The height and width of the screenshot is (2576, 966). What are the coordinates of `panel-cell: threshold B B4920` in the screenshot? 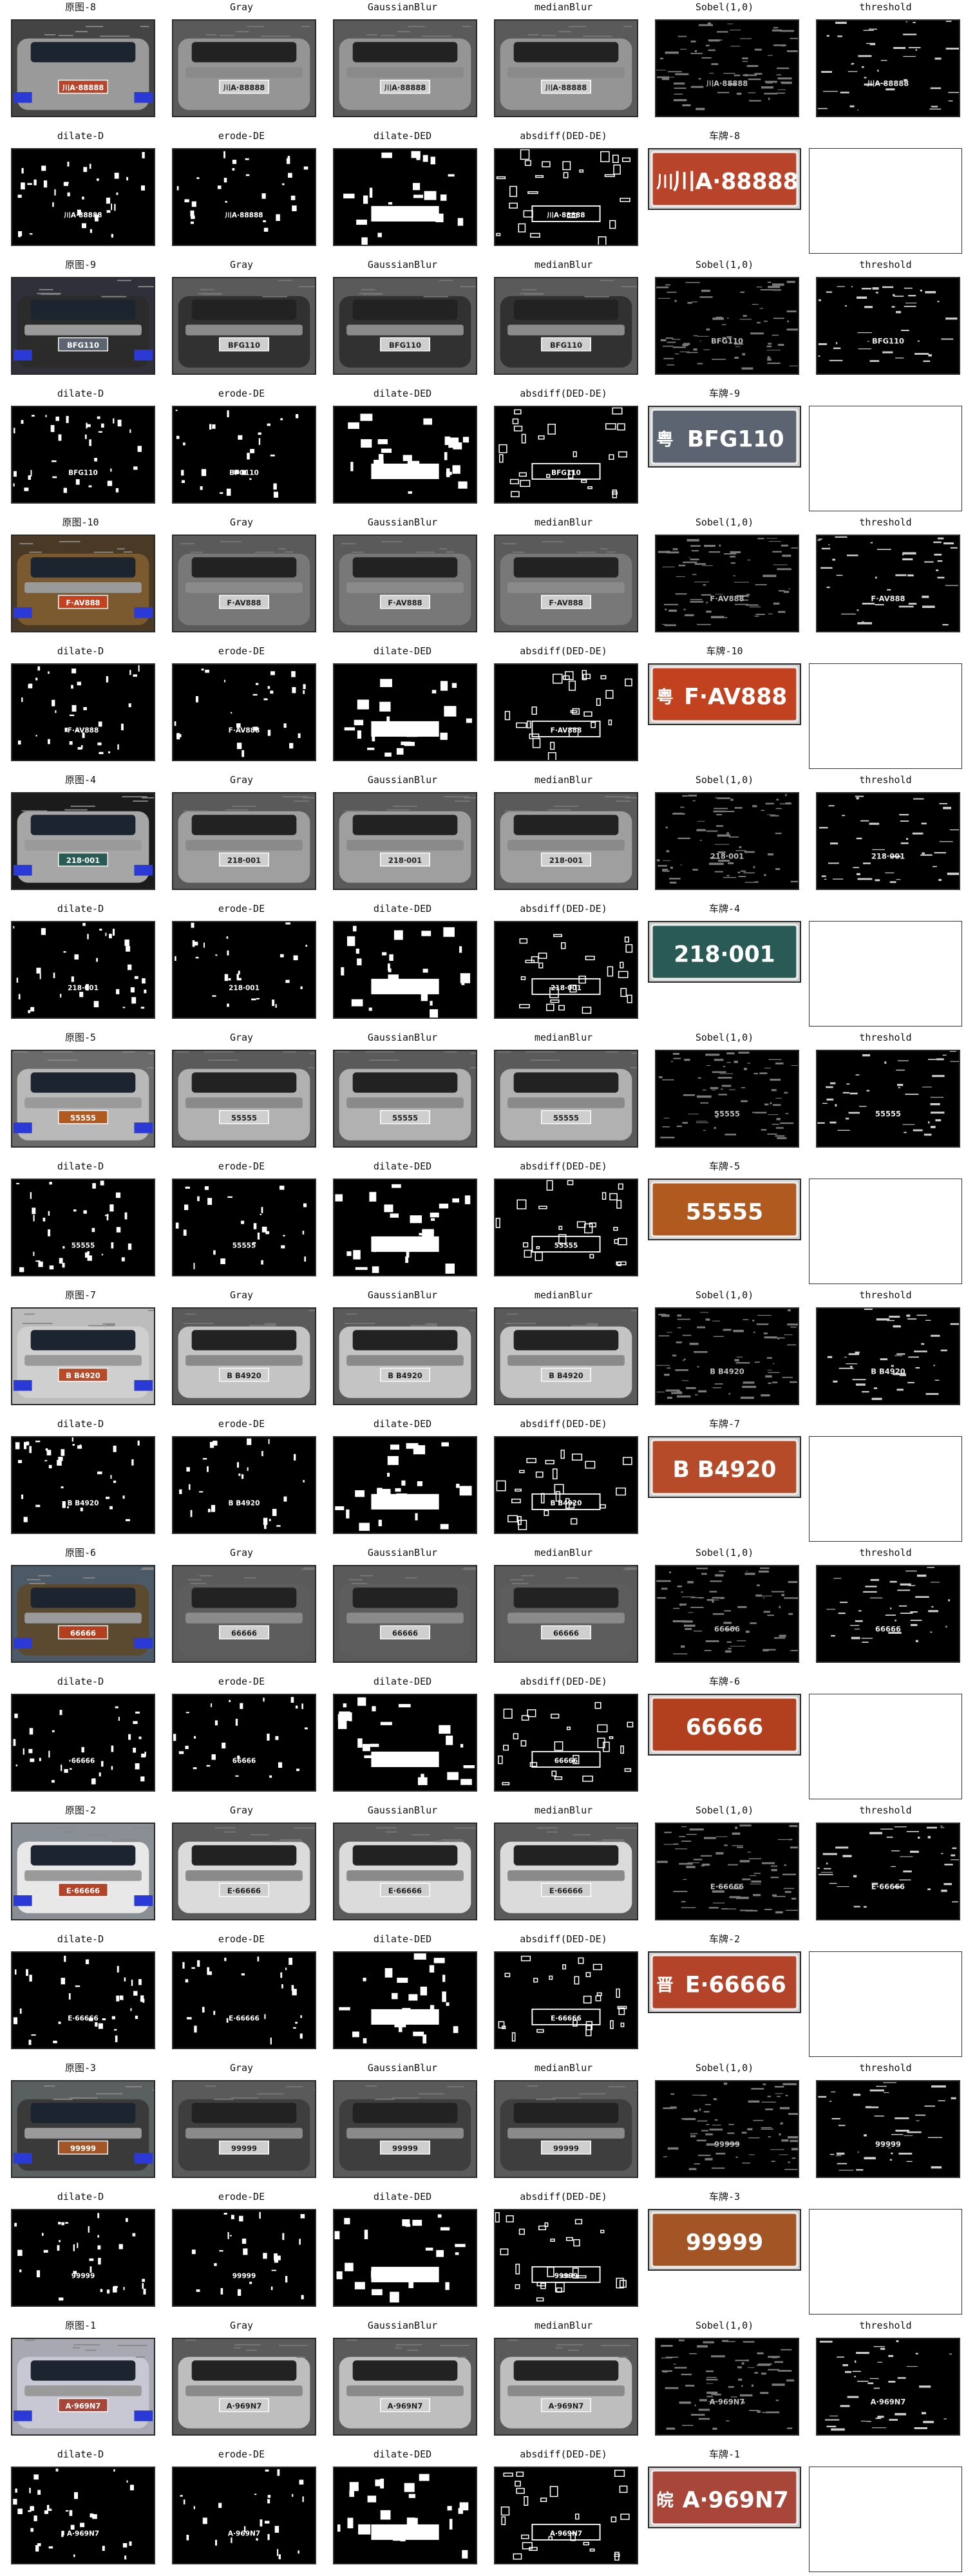 It's located at (885, 1352).